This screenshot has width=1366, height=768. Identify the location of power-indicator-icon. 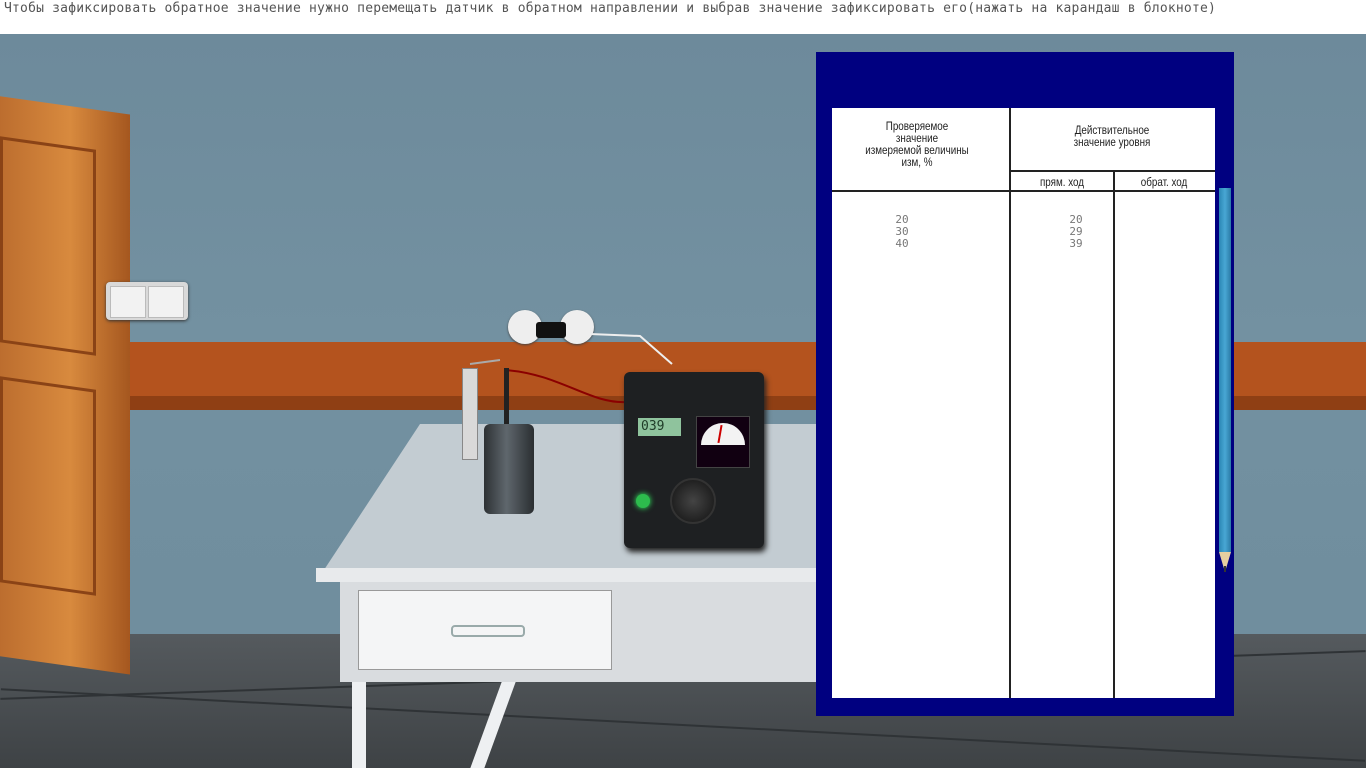
(643, 501).